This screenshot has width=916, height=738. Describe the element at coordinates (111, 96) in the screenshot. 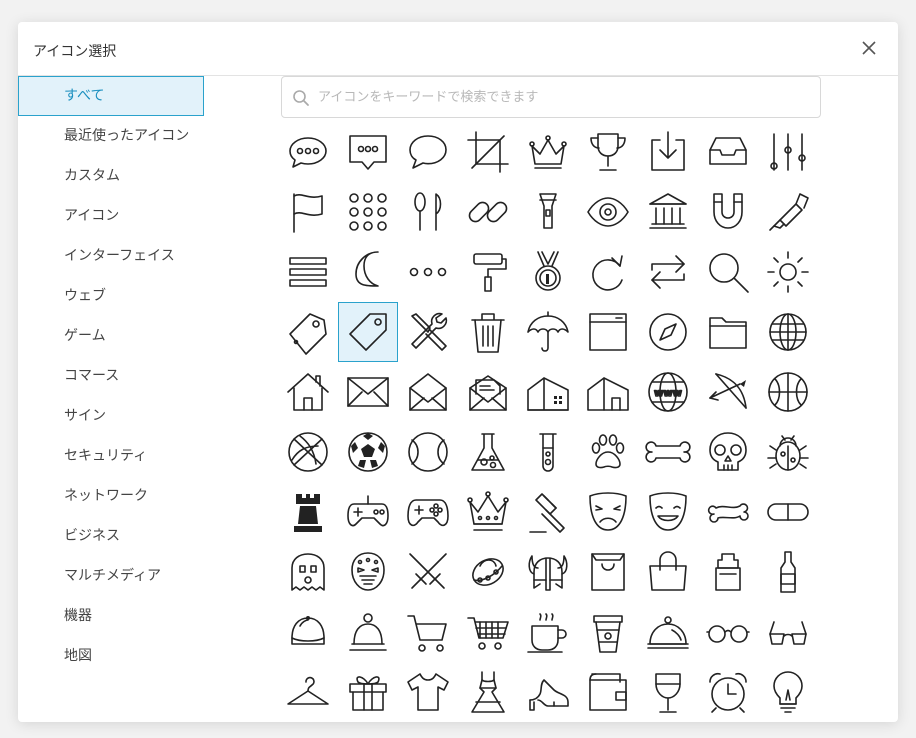

I see `category-item: すべて` at that location.